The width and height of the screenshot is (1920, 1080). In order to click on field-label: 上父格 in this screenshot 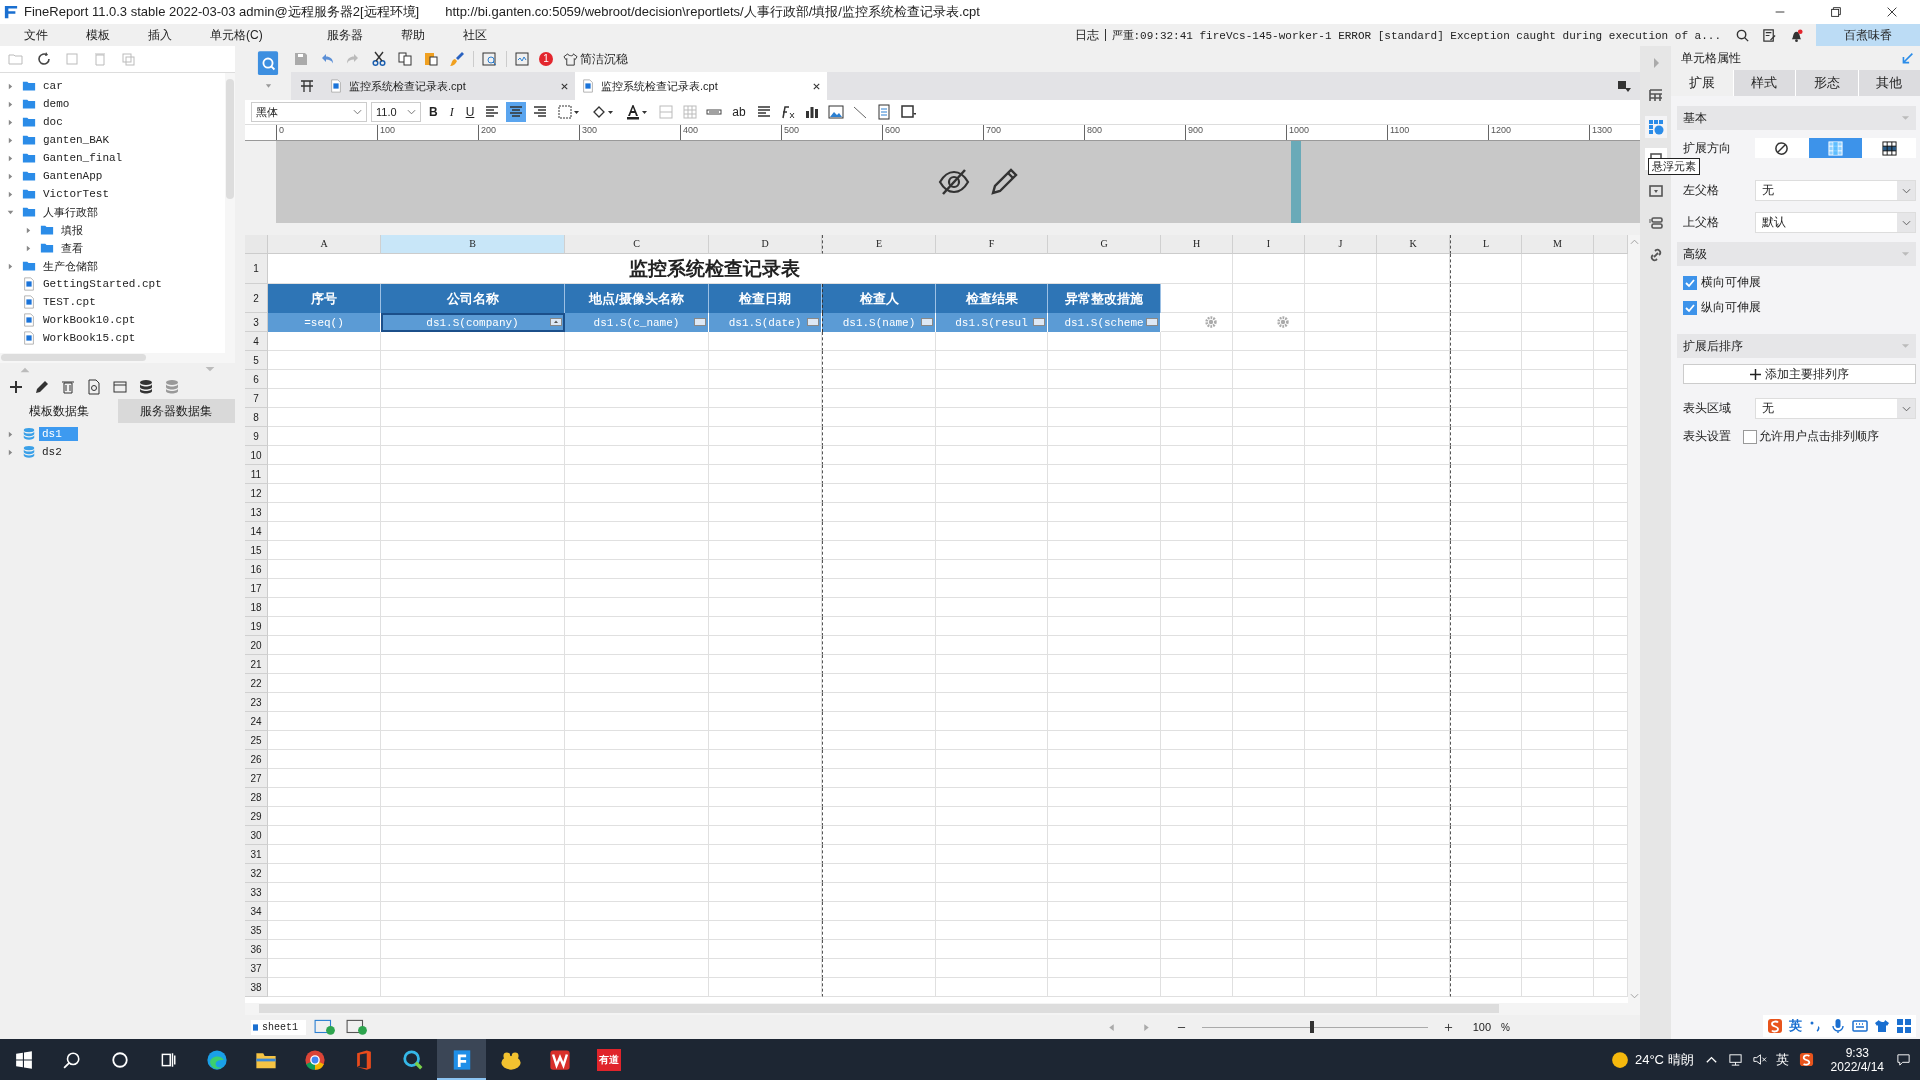, I will do `click(1701, 222)`.